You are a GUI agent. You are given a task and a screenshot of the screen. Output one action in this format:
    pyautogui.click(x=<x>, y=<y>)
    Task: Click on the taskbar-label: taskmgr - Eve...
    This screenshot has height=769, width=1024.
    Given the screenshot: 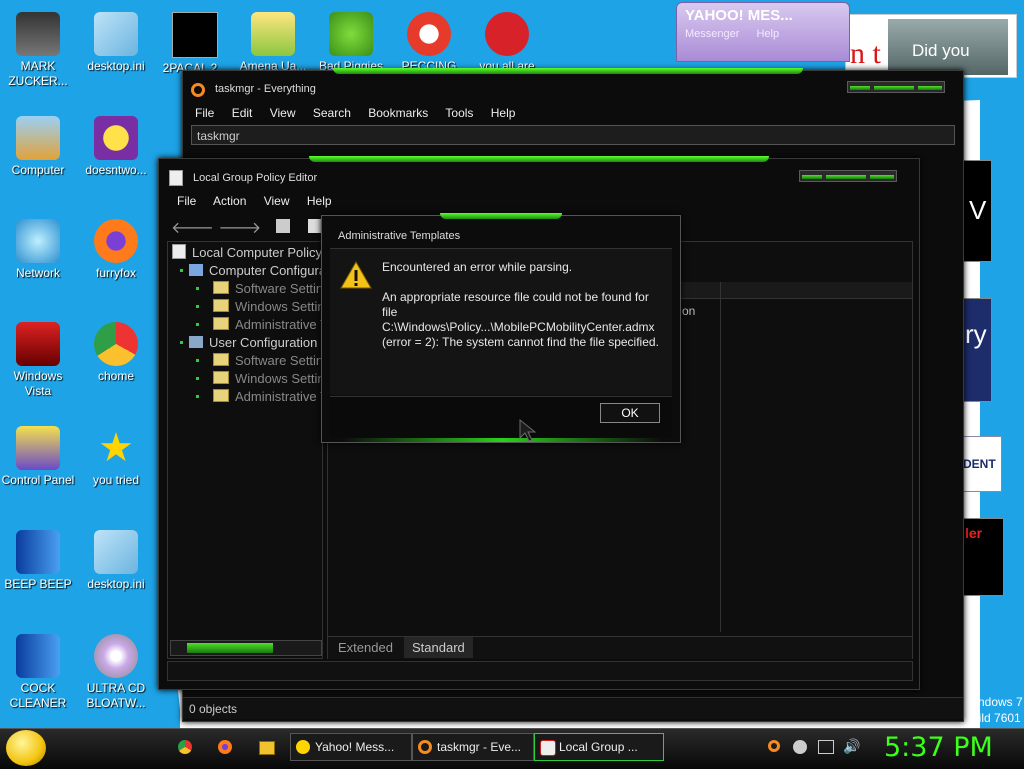 What is the action you would take?
    pyautogui.click(x=479, y=747)
    